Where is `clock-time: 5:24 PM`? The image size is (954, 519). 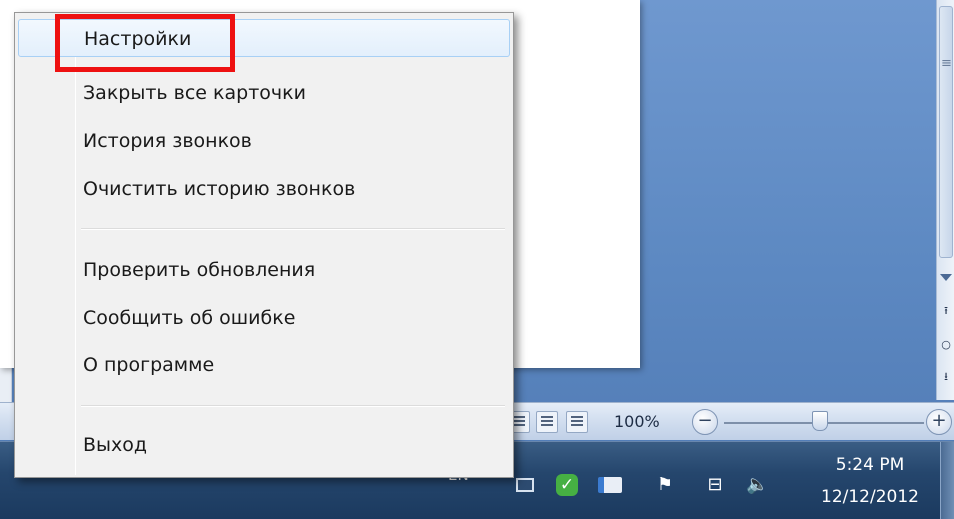
clock-time: 5:24 PM is located at coordinates (870, 465).